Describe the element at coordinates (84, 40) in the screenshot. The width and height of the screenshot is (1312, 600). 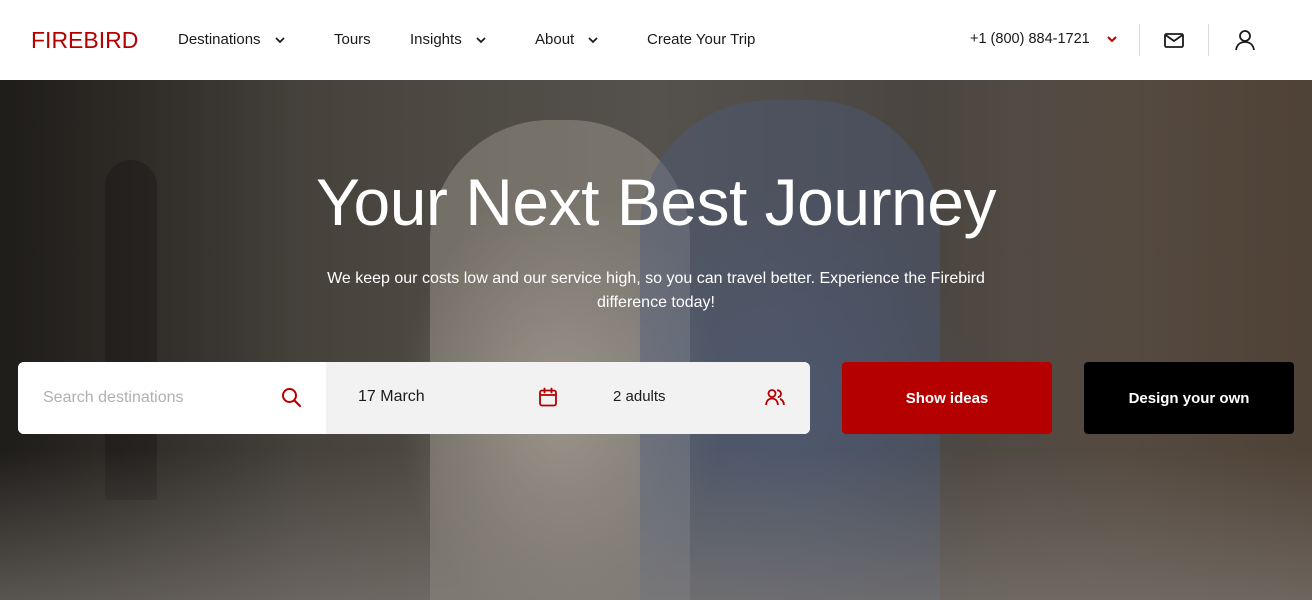
I see `firebird-logo: FIREBIRD` at that location.